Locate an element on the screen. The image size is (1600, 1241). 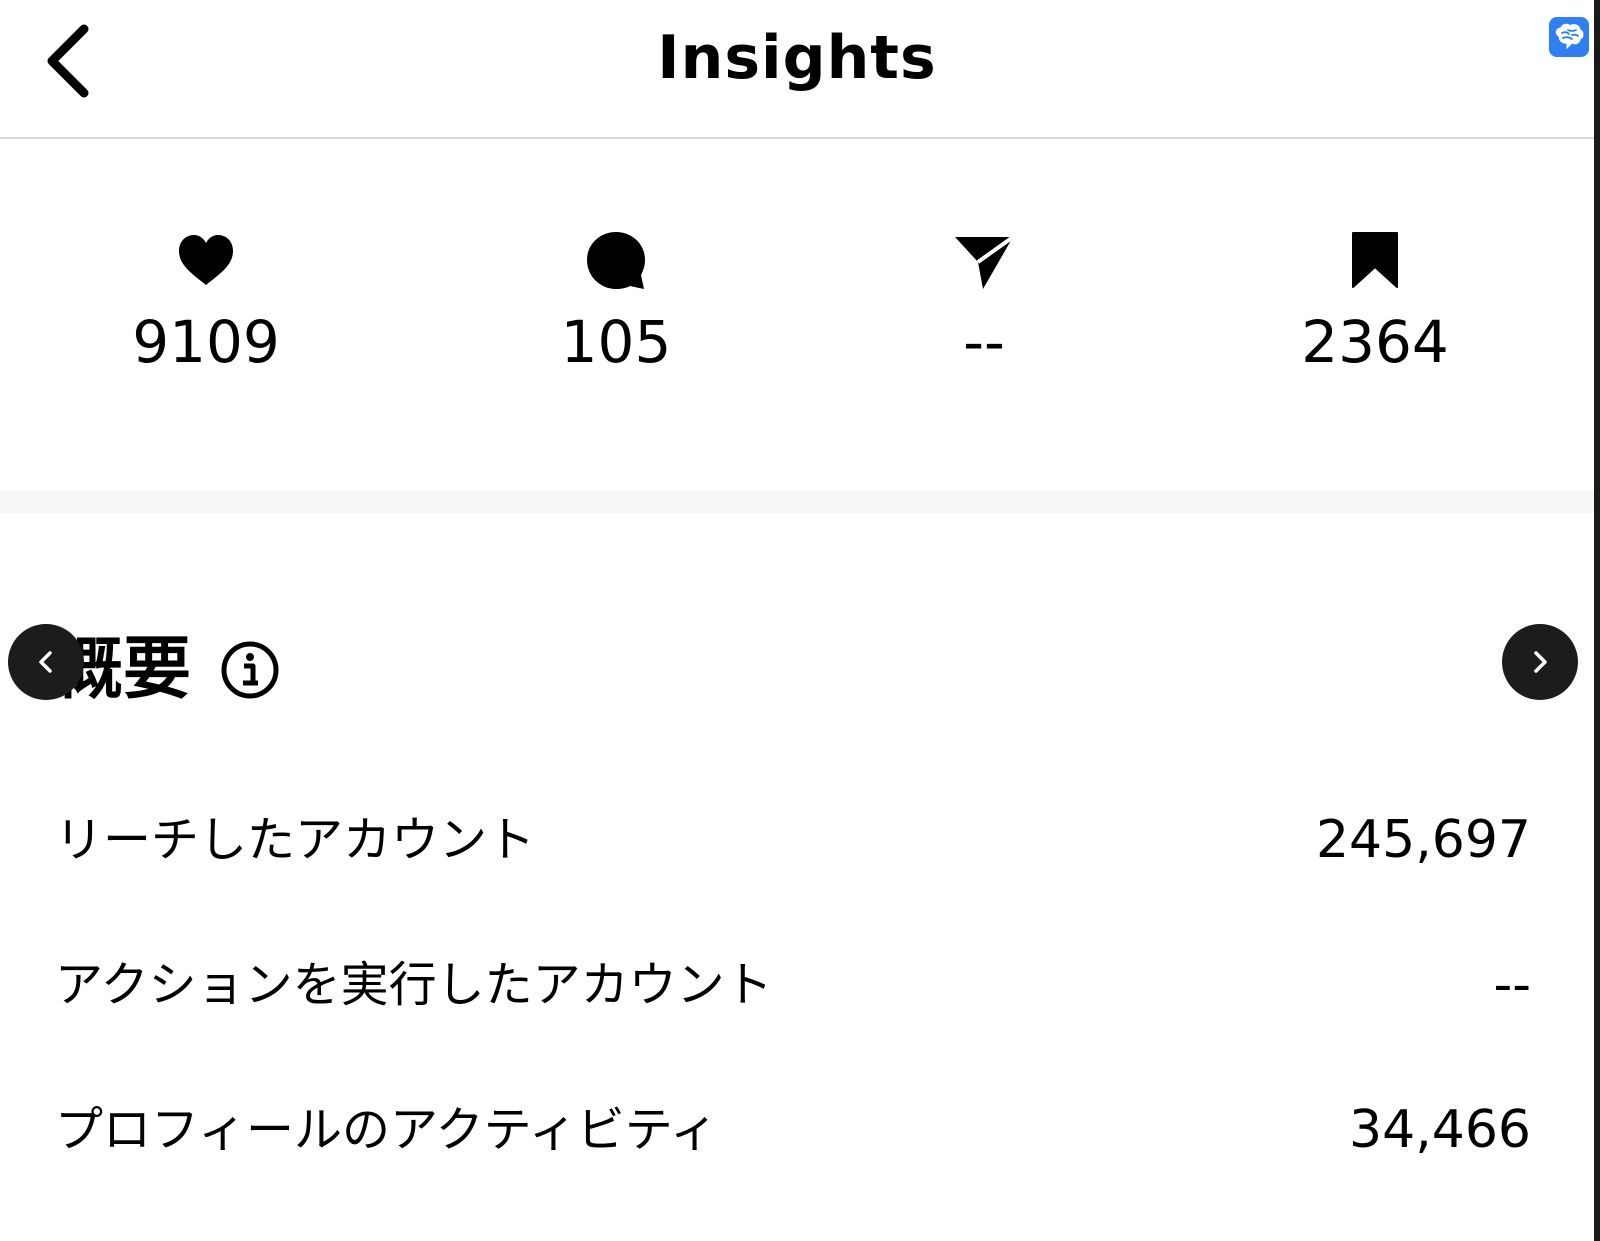
metric-label: プロフィールのアクティビティ is located at coordinates (386, 1130).